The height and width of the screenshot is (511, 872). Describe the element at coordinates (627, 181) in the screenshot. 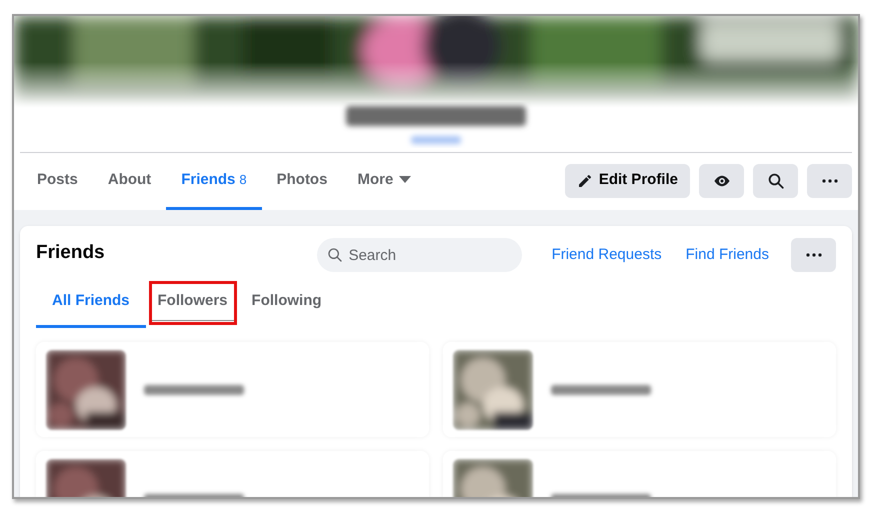

I see `edit-profile-button: Edit Profile` at that location.